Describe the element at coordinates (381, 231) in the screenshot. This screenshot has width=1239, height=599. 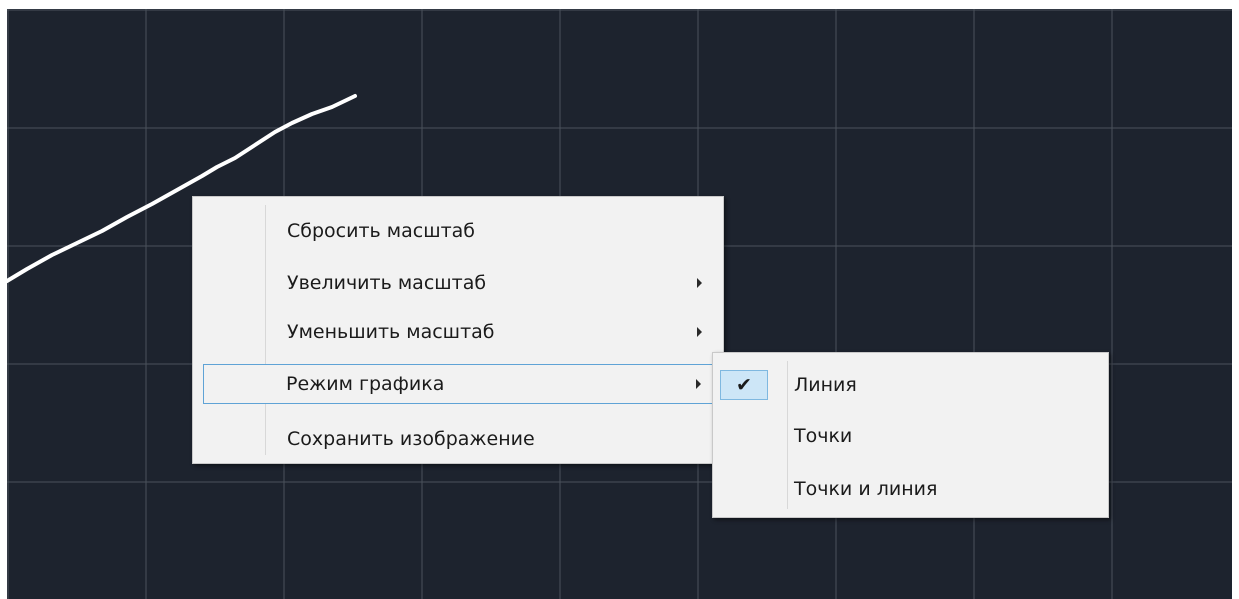
I see `menu-item-label: Сбросить масштаб` at that location.